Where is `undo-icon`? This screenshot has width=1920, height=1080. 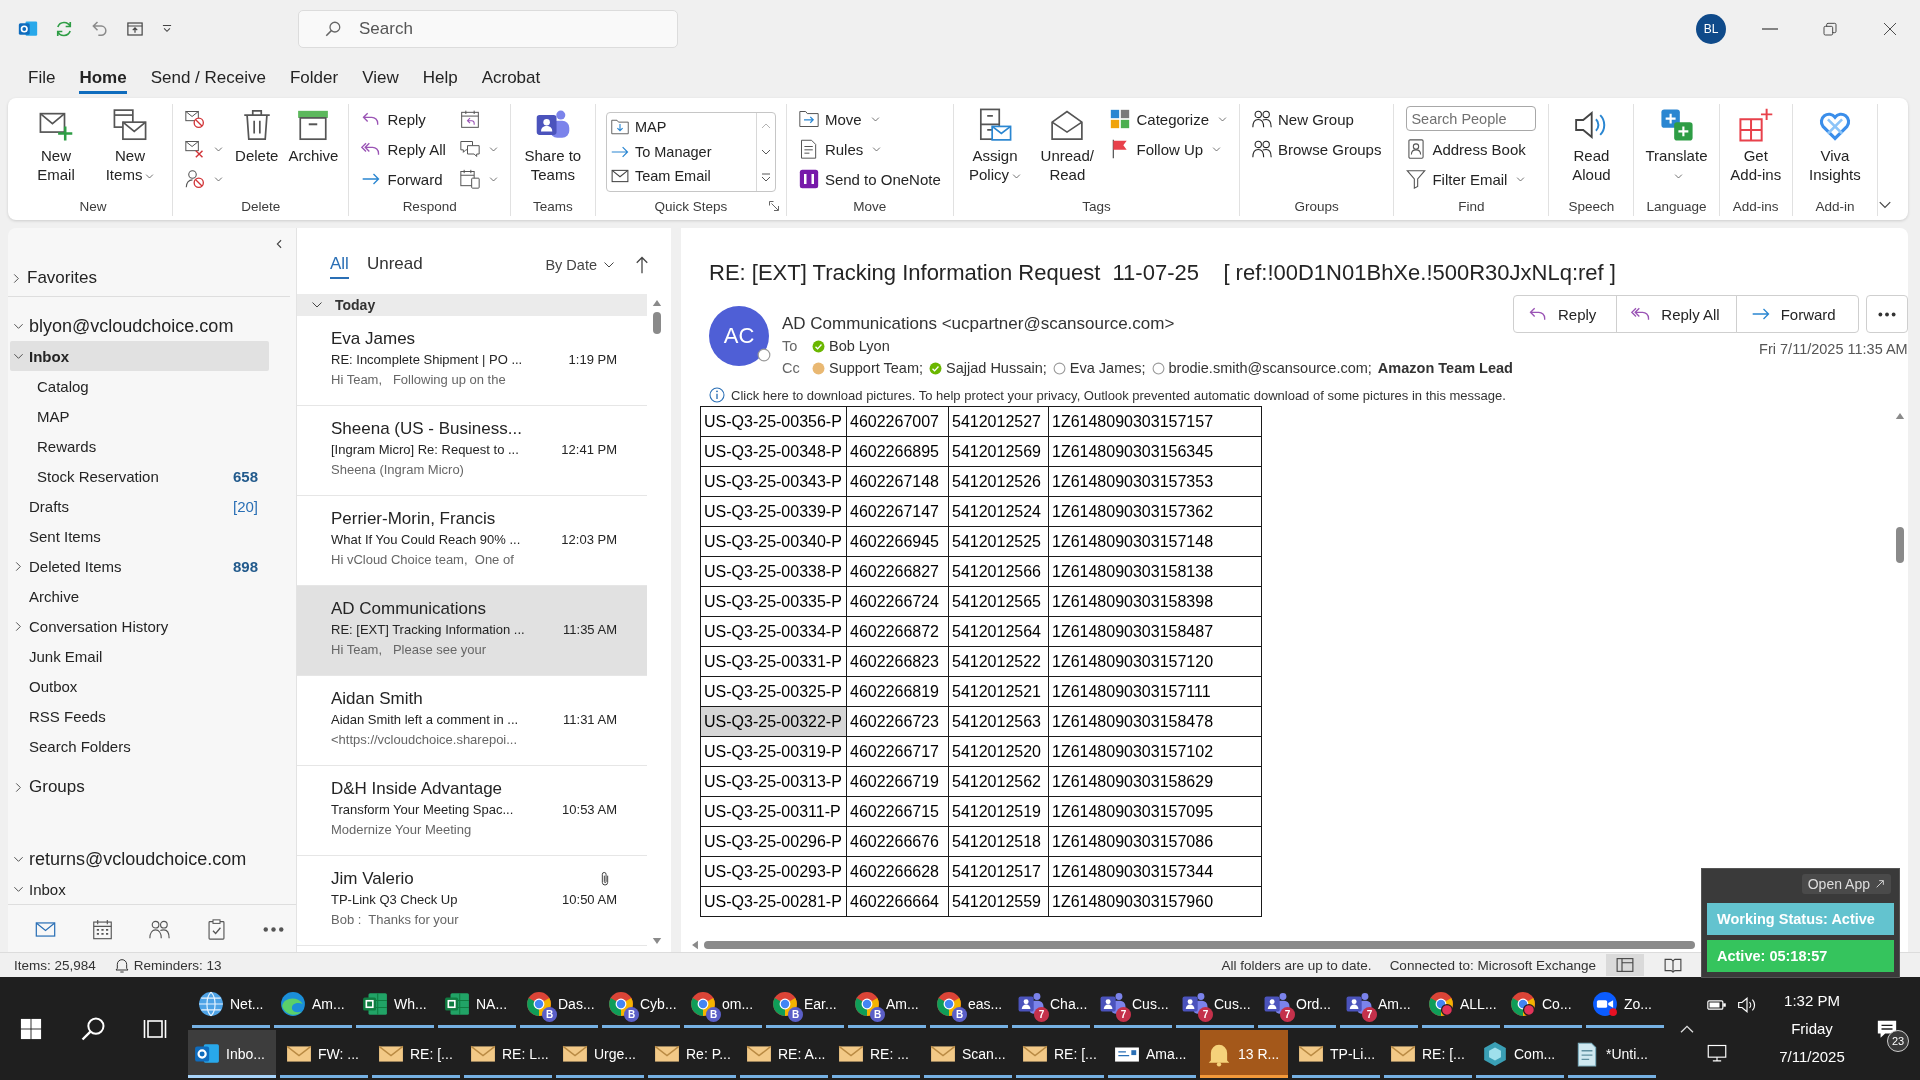
undo-icon is located at coordinates (100, 29).